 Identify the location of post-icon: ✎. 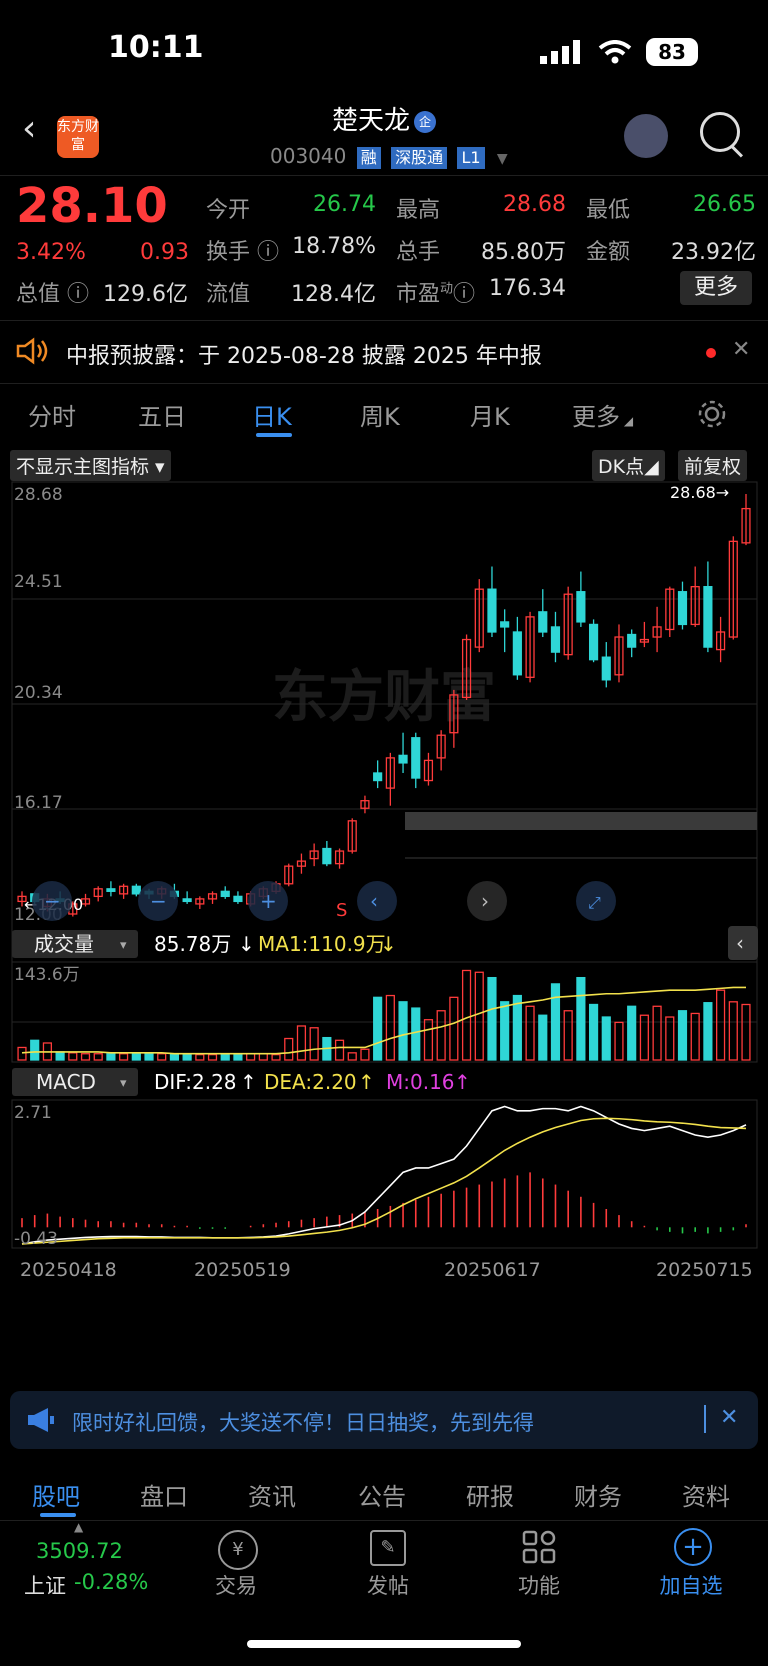
(388, 1548).